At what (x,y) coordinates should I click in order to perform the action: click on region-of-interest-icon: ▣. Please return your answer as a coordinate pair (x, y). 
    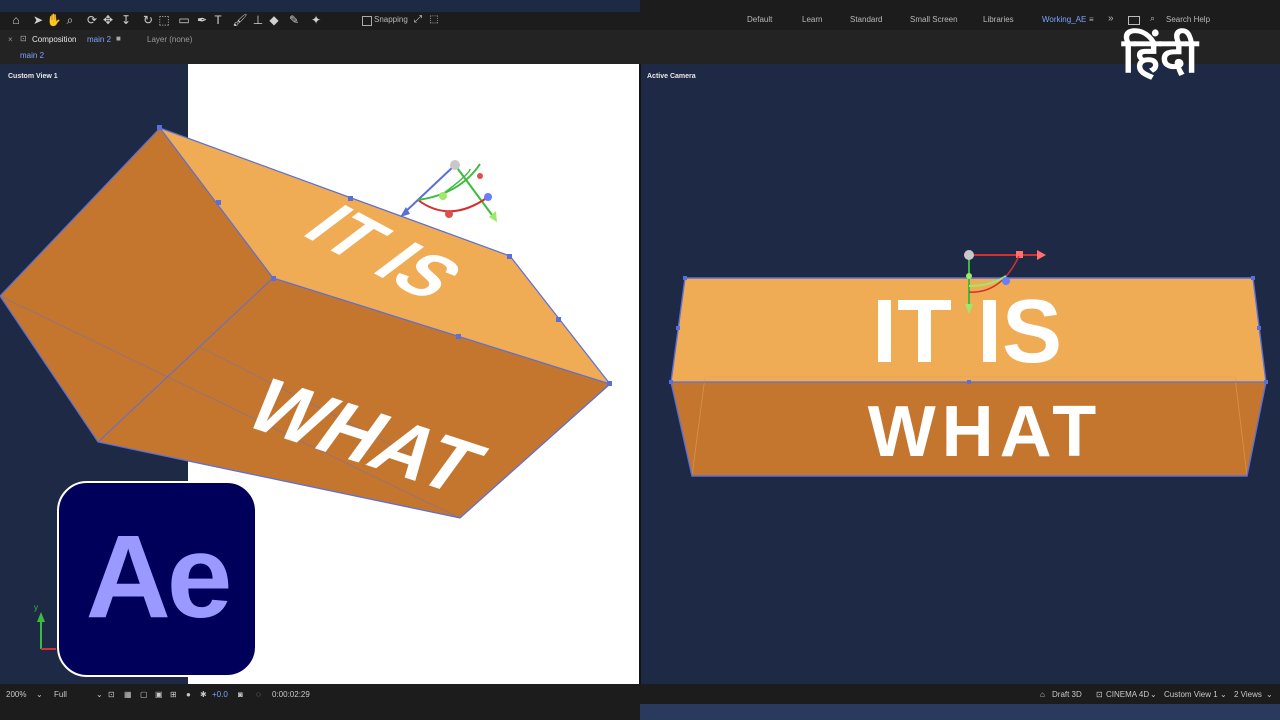
    Looking at the image, I should click on (159, 694).